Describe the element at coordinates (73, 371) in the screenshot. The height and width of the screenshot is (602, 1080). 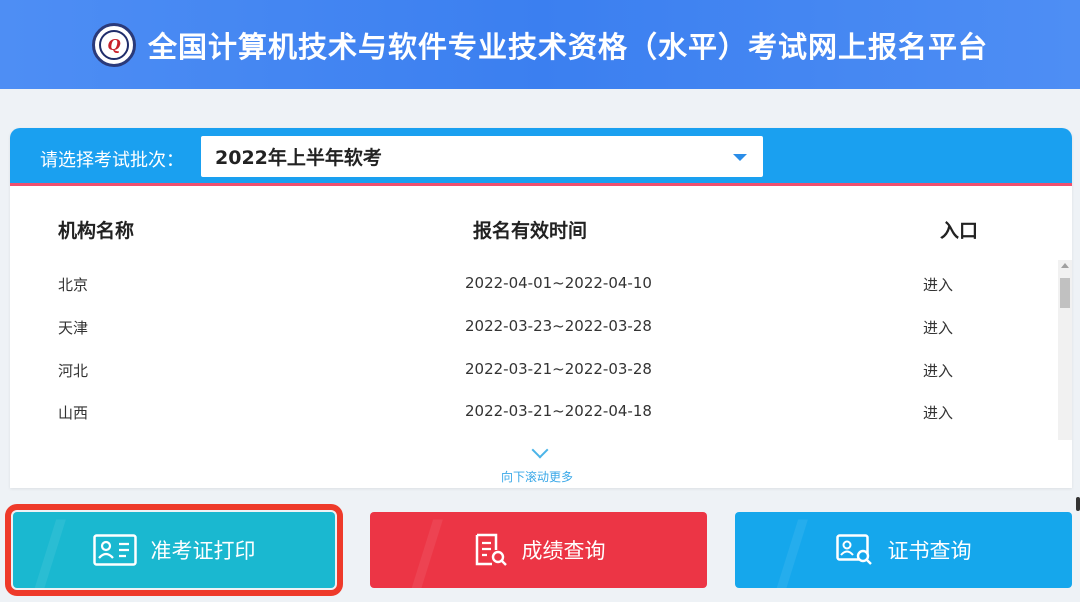
I see `institution-name: 河北` at that location.